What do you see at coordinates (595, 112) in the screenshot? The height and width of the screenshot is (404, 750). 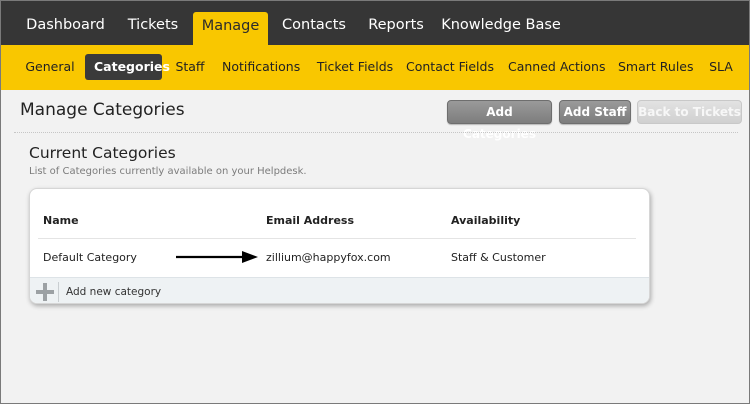 I see `add-staff-button: Add Staff` at bounding box center [595, 112].